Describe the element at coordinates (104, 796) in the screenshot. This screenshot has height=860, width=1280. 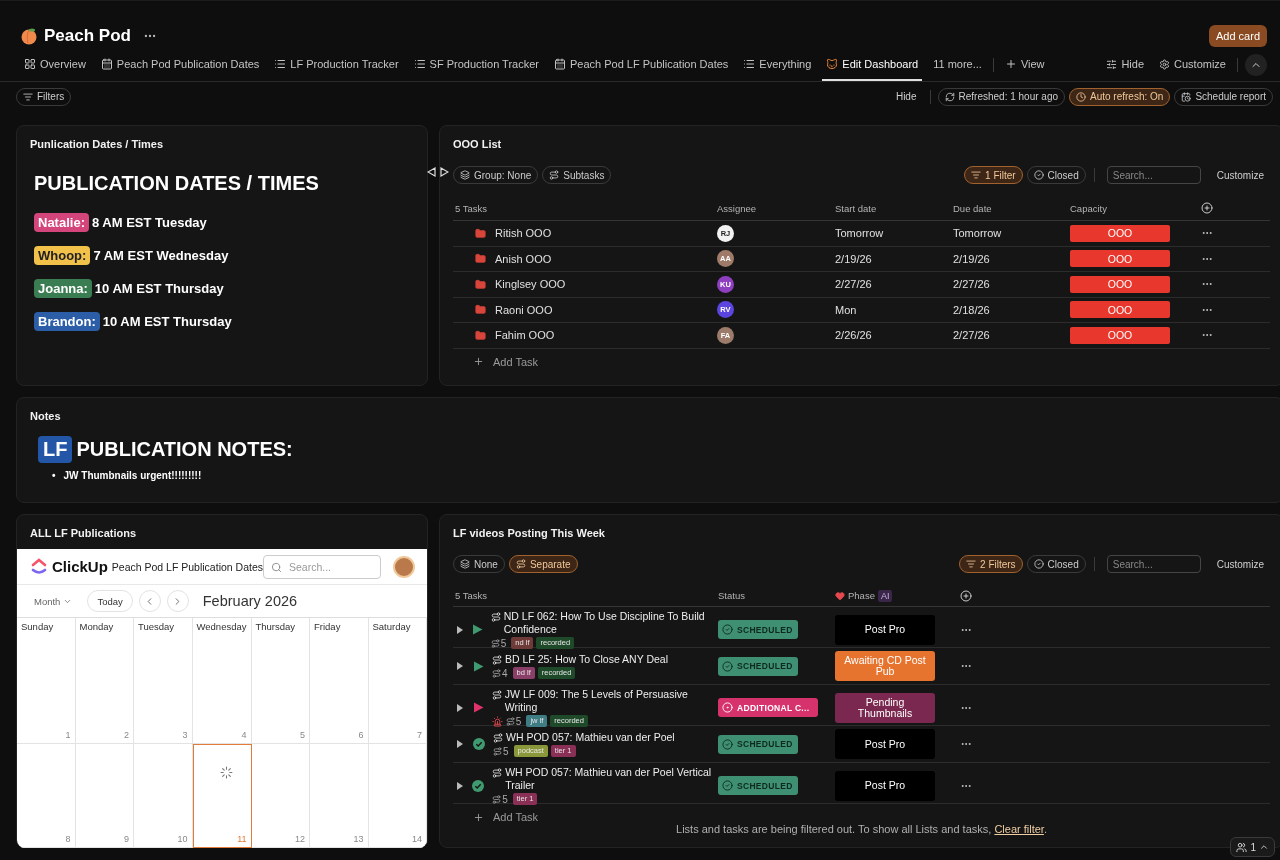
I see `calendar-day: 9` at that location.